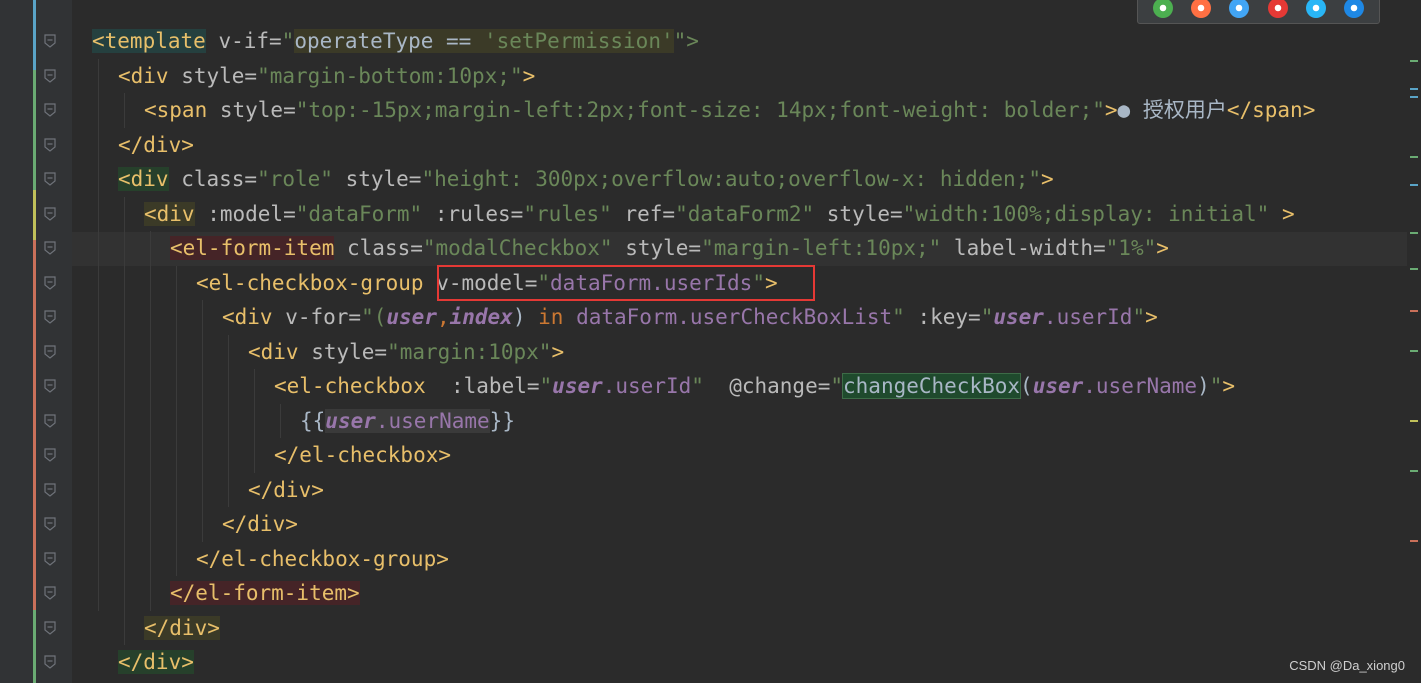 This screenshot has width=1421, height=683. I want to click on code-line: <div style="margin-bottom:10px;">, so click(326, 76).